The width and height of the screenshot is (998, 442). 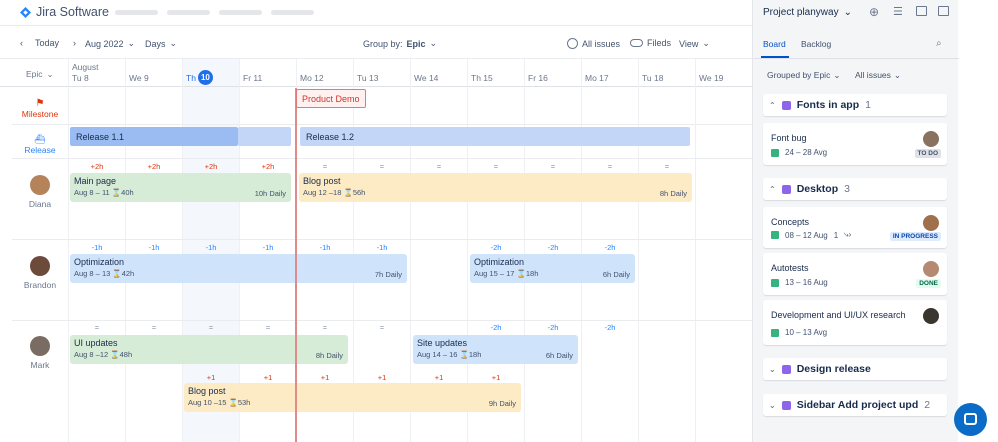 I want to click on chat-button, so click(x=970, y=419).